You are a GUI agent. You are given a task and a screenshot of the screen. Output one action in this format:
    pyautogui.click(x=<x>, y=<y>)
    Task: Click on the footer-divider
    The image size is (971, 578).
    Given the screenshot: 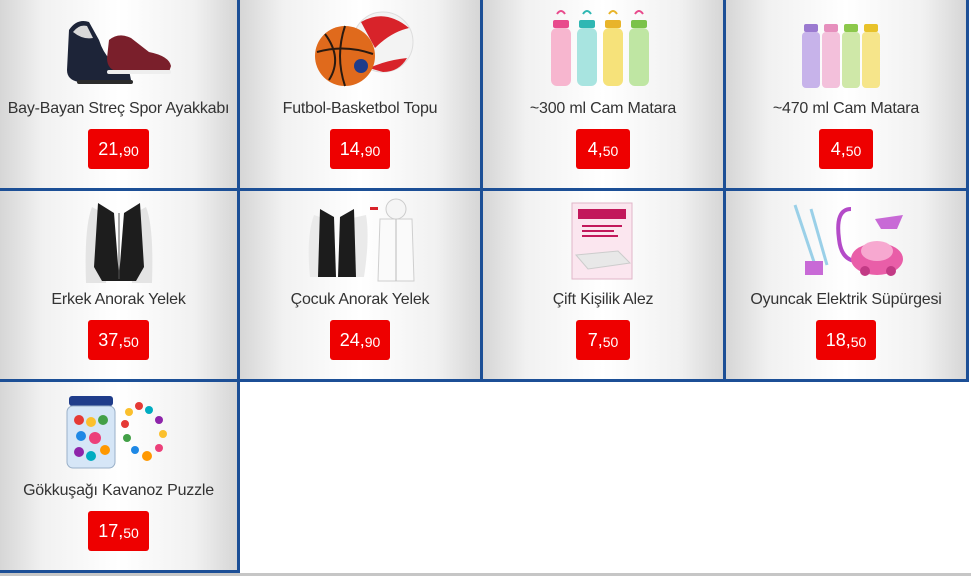 What is the action you would take?
    pyautogui.click(x=485, y=574)
    